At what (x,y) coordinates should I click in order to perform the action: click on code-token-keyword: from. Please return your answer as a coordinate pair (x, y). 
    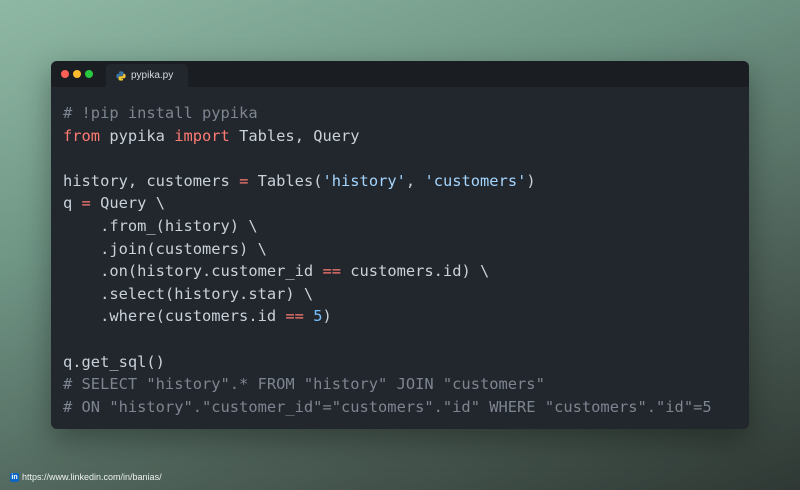
    Looking at the image, I should click on (82, 135).